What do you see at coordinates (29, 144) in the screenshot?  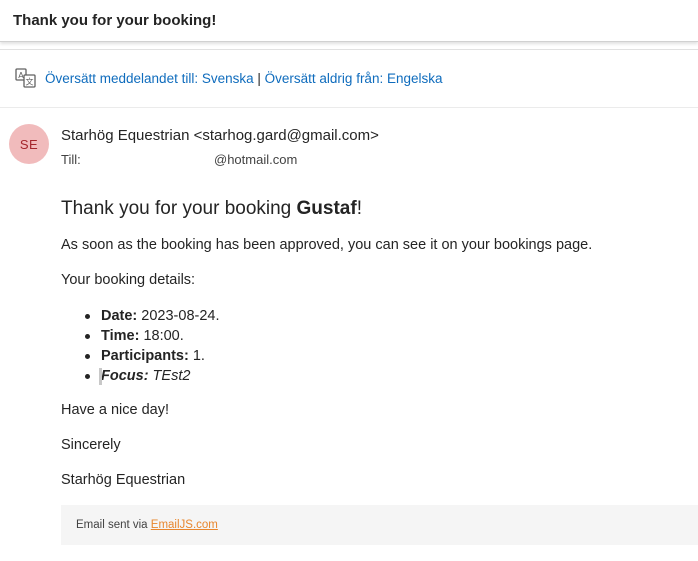 I see `sender-avatar: SE` at bounding box center [29, 144].